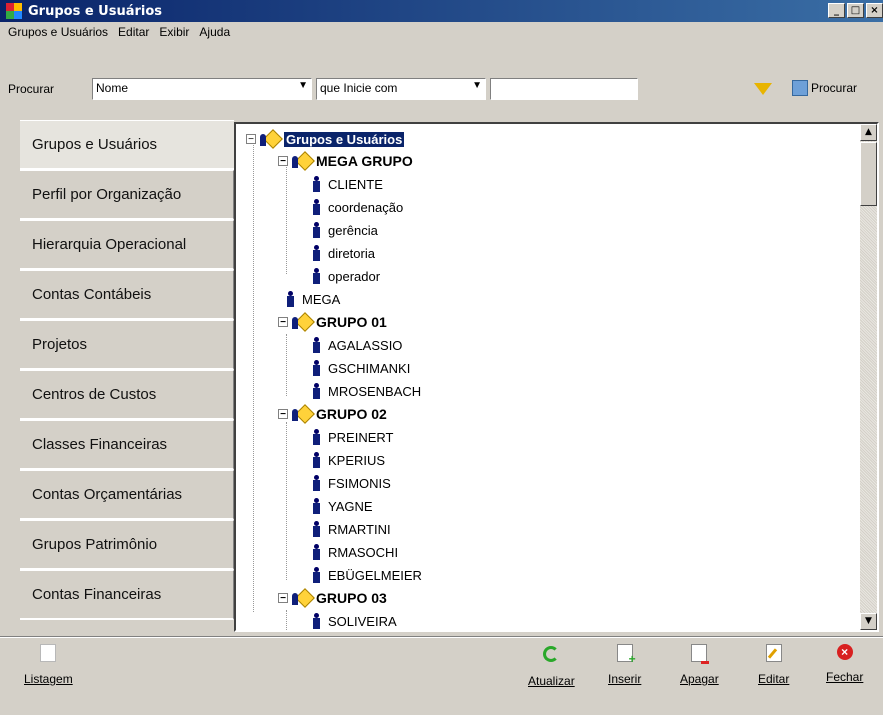 Image resolution: width=883 pixels, height=715 pixels. I want to click on tab-perfil-organizacao: Perfil por Organização, so click(127, 195).